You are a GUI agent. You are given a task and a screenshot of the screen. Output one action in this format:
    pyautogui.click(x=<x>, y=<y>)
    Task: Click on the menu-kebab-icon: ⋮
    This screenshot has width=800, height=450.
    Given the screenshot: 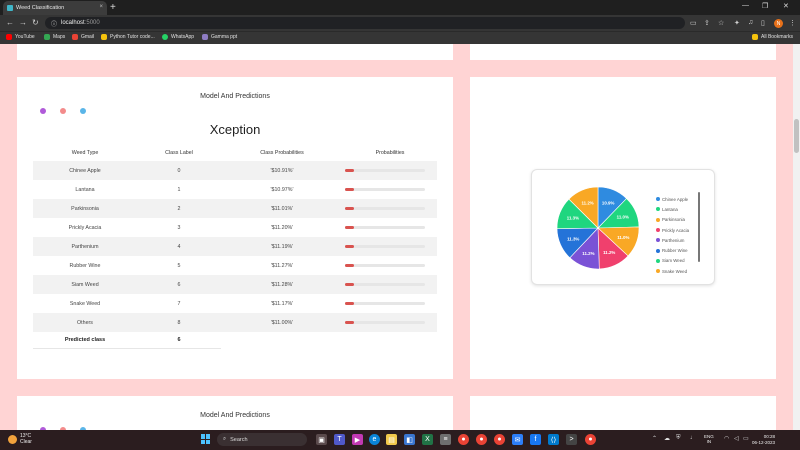 What is the action you would take?
    pyautogui.click(x=792, y=23)
    